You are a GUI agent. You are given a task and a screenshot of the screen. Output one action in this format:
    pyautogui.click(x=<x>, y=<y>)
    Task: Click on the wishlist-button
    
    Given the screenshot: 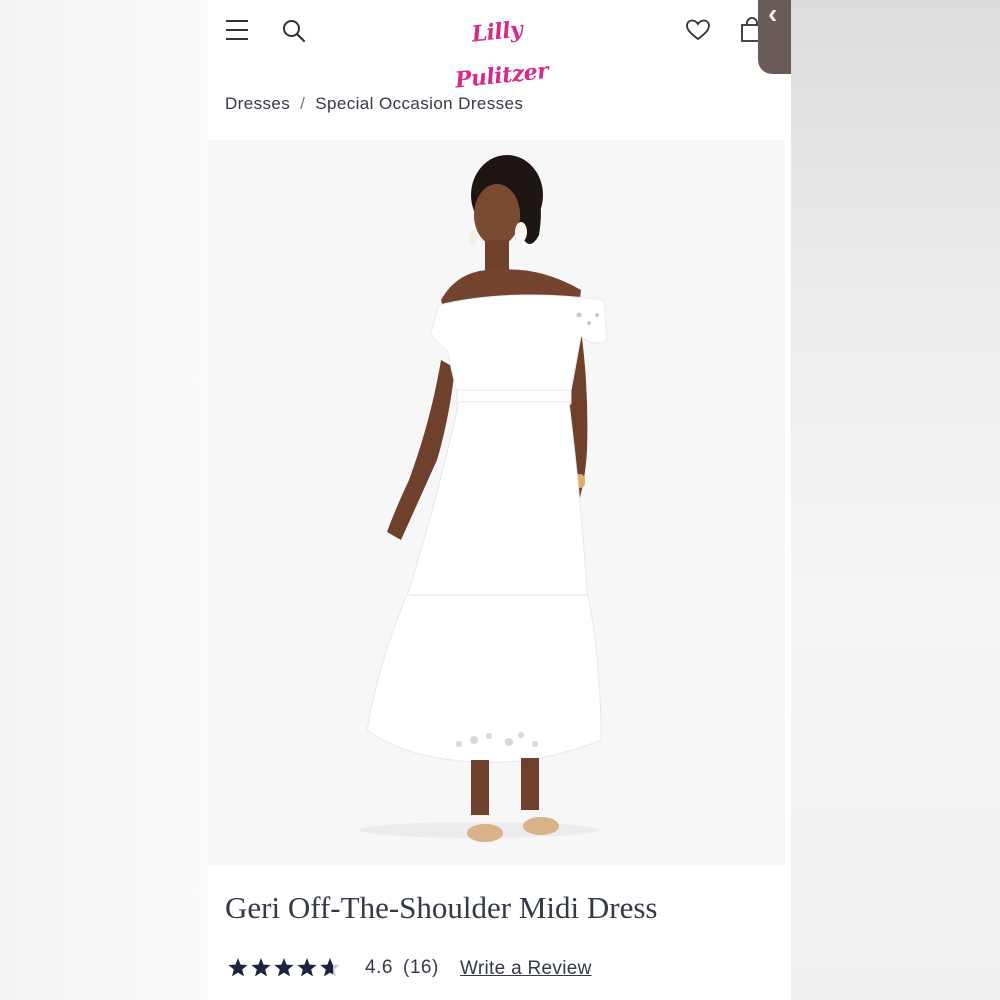 What is the action you would take?
    pyautogui.click(x=698, y=30)
    